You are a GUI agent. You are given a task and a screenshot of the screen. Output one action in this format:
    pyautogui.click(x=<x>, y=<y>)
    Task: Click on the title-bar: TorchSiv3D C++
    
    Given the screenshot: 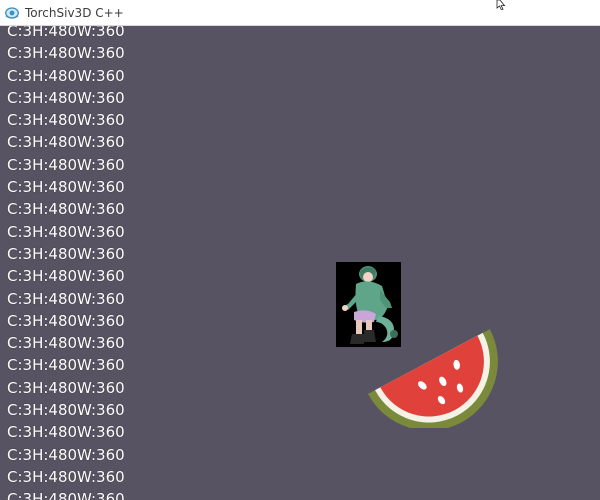 What is the action you would take?
    pyautogui.click(x=300, y=13)
    